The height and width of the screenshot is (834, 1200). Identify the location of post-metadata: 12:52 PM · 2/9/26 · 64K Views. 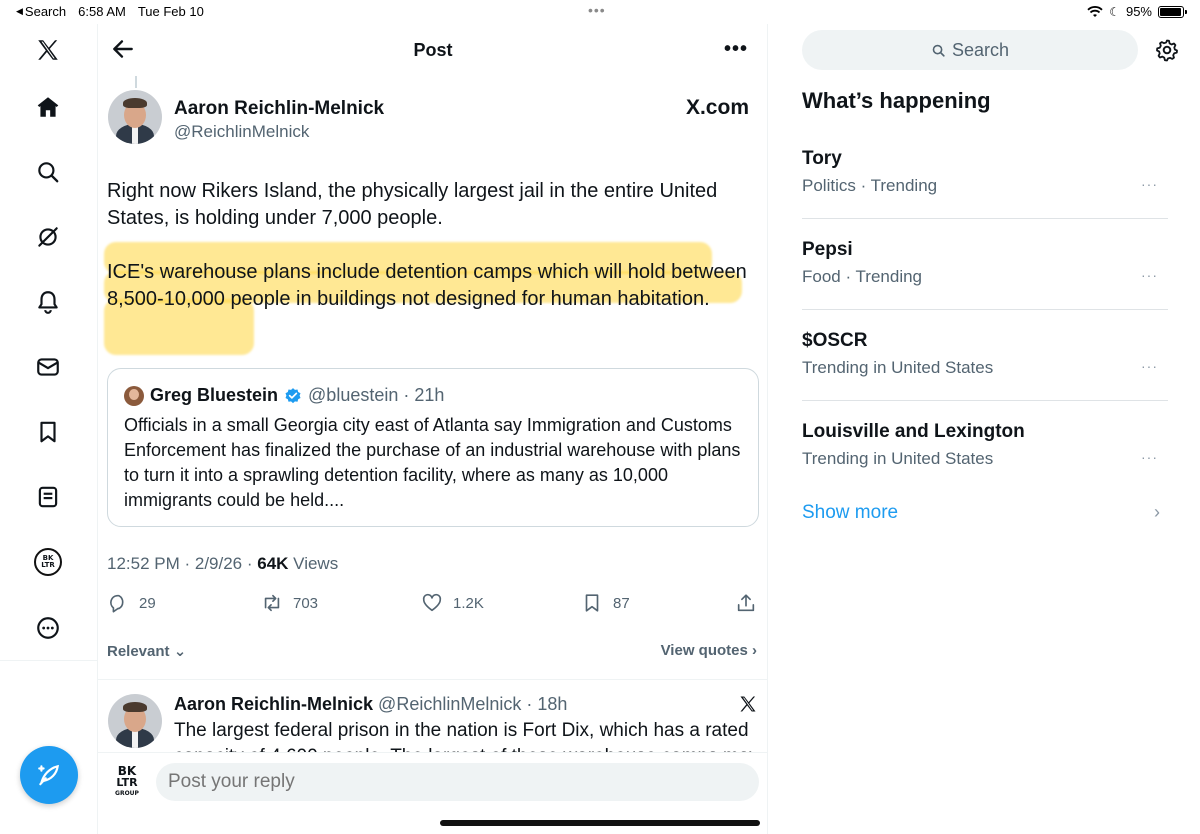
(222, 564).